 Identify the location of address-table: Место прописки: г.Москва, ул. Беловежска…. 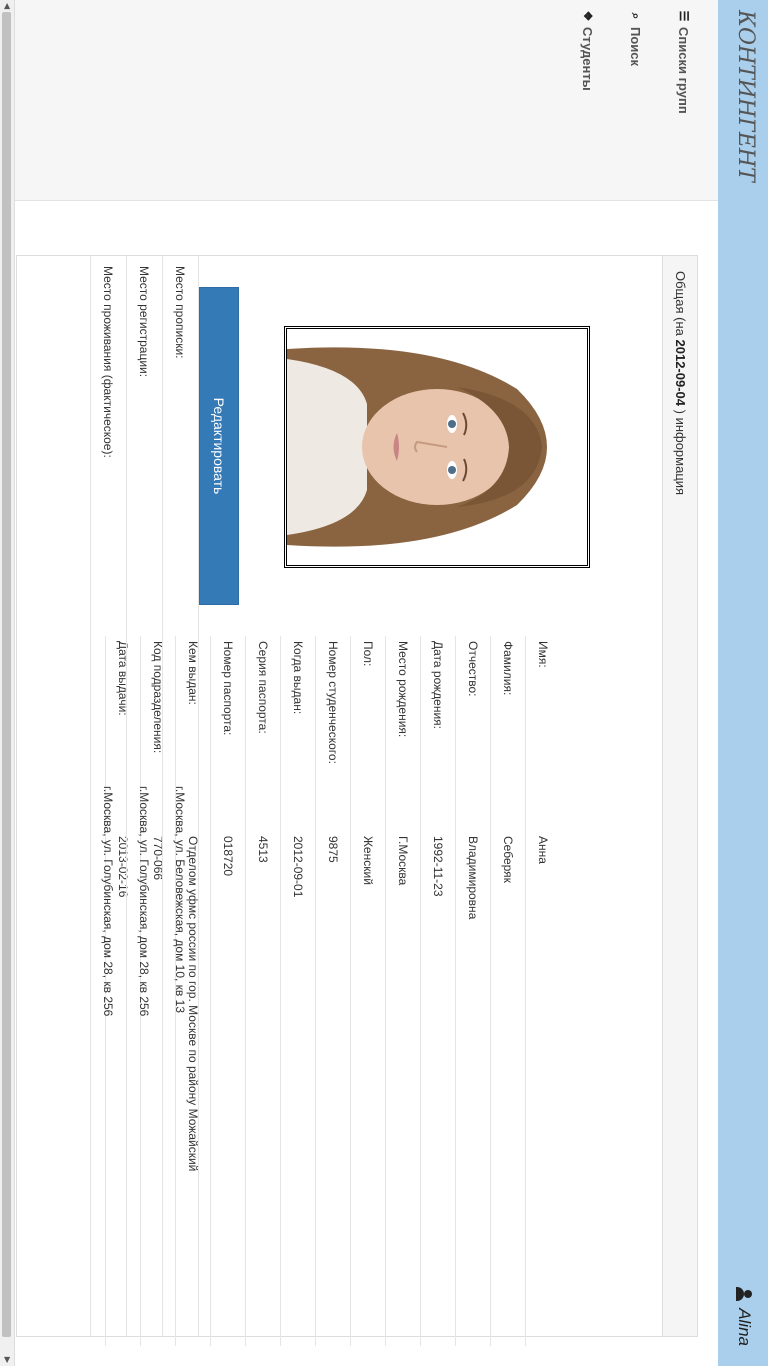
(144, 796).